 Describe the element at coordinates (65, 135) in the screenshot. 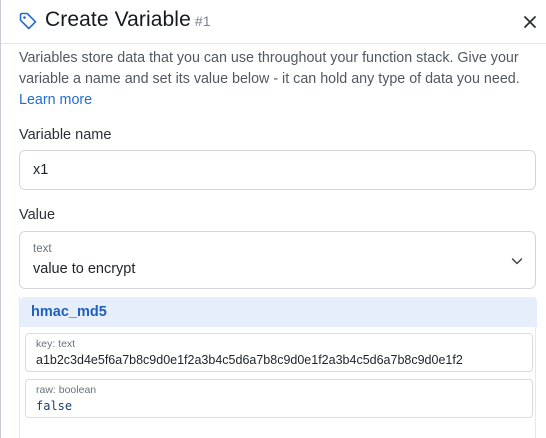

I see `variable-name-label: Variable name` at that location.